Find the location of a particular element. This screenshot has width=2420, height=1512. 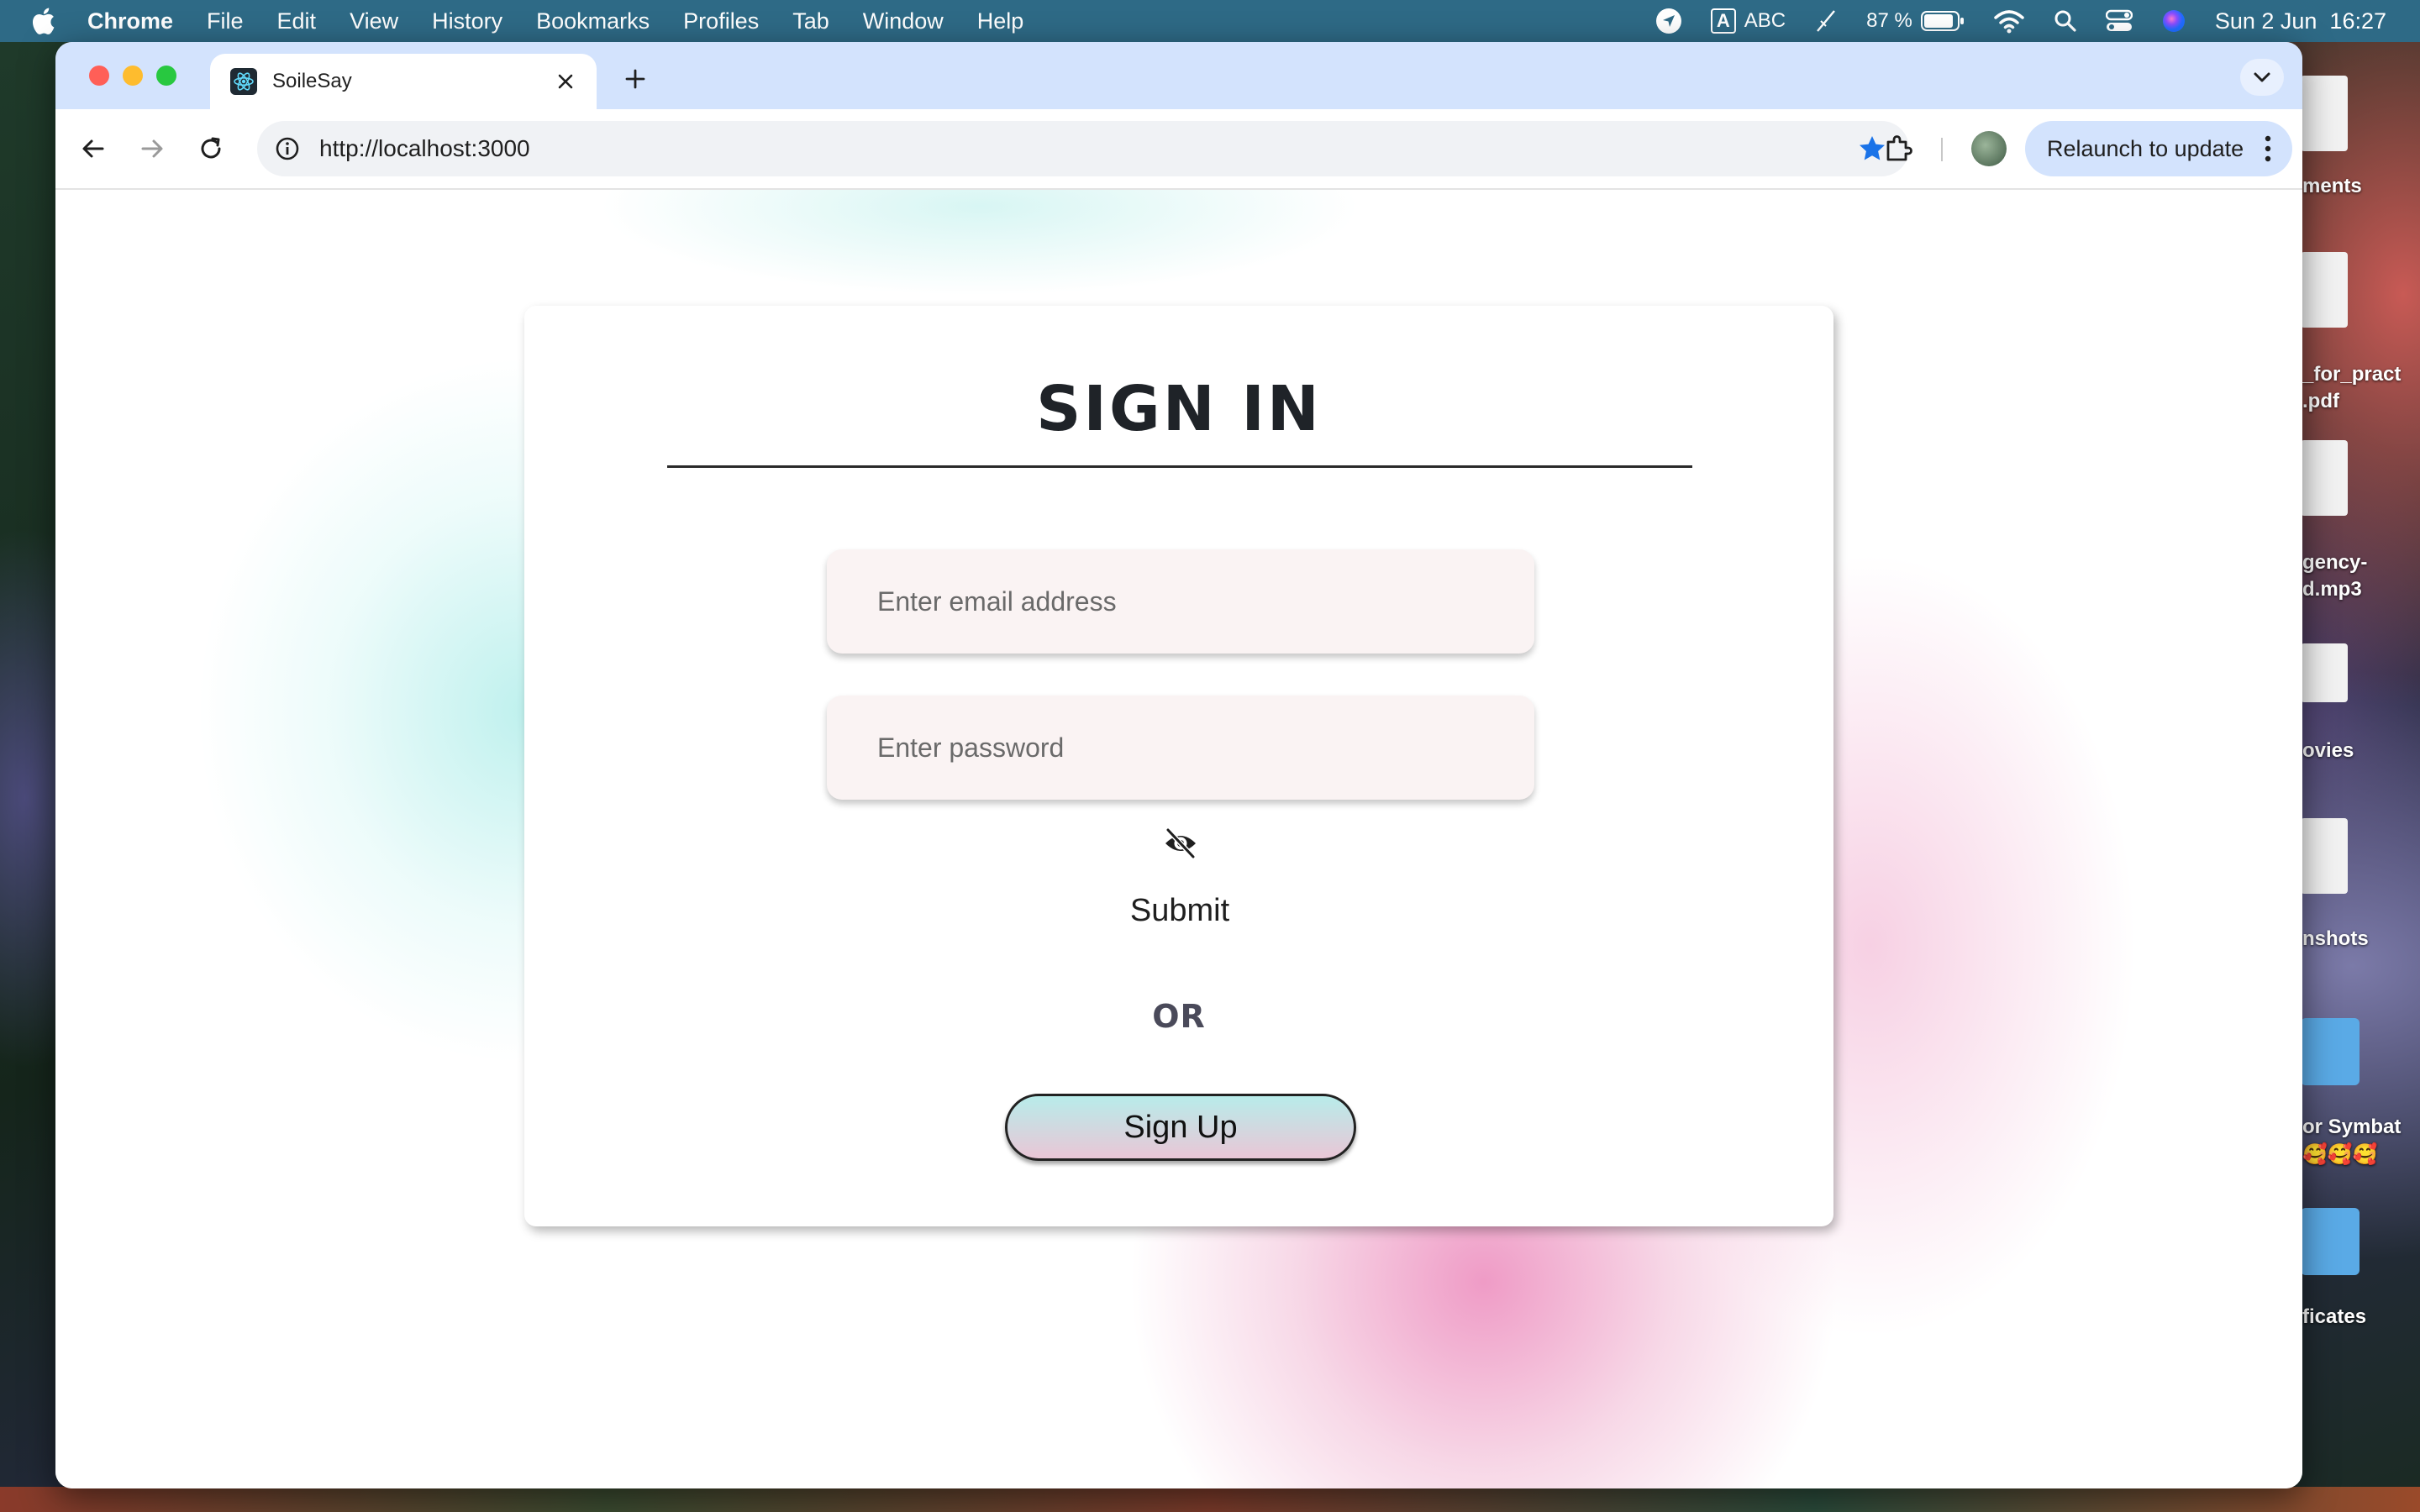

site-info-icon is located at coordinates (287, 149).